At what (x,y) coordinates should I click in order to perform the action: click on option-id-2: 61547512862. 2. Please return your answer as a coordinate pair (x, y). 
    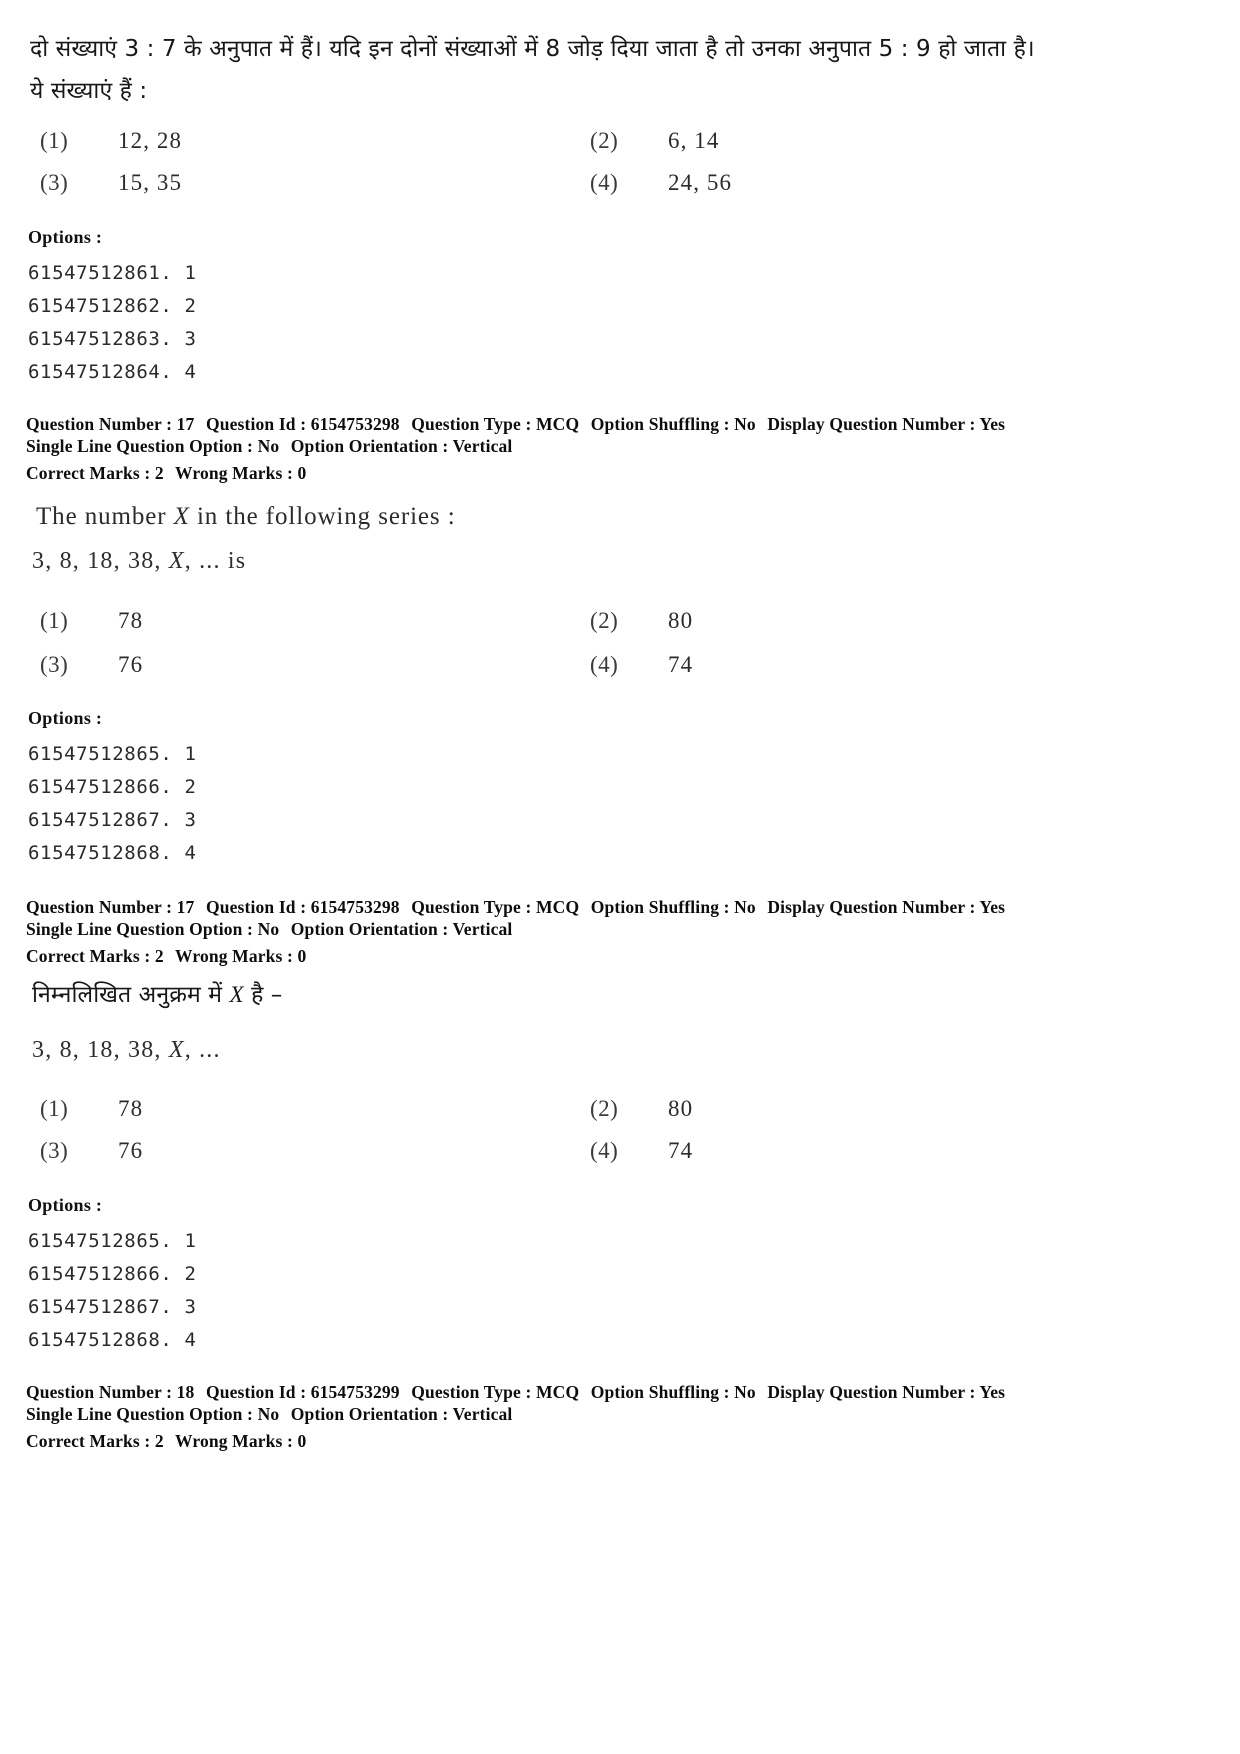
    Looking at the image, I should click on (112, 306).